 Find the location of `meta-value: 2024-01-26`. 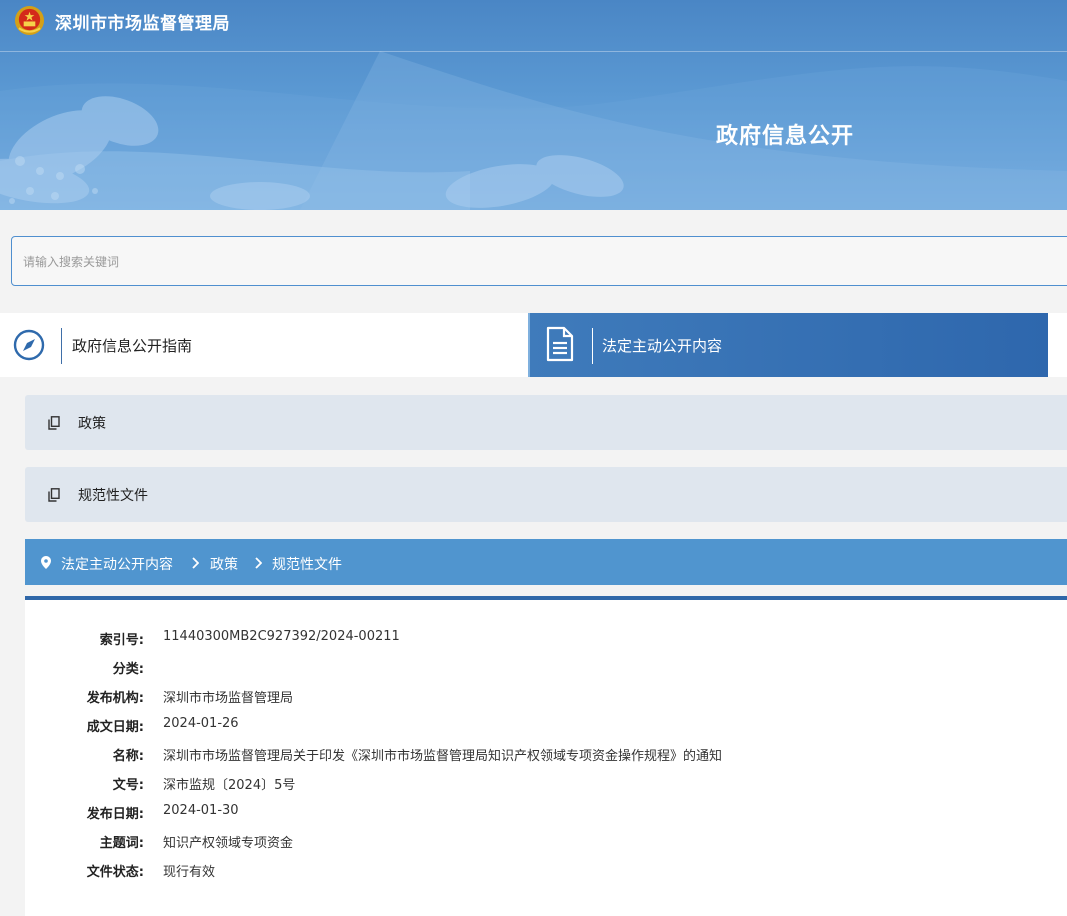

meta-value: 2024-01-26 is located at coordinates (201, 723).